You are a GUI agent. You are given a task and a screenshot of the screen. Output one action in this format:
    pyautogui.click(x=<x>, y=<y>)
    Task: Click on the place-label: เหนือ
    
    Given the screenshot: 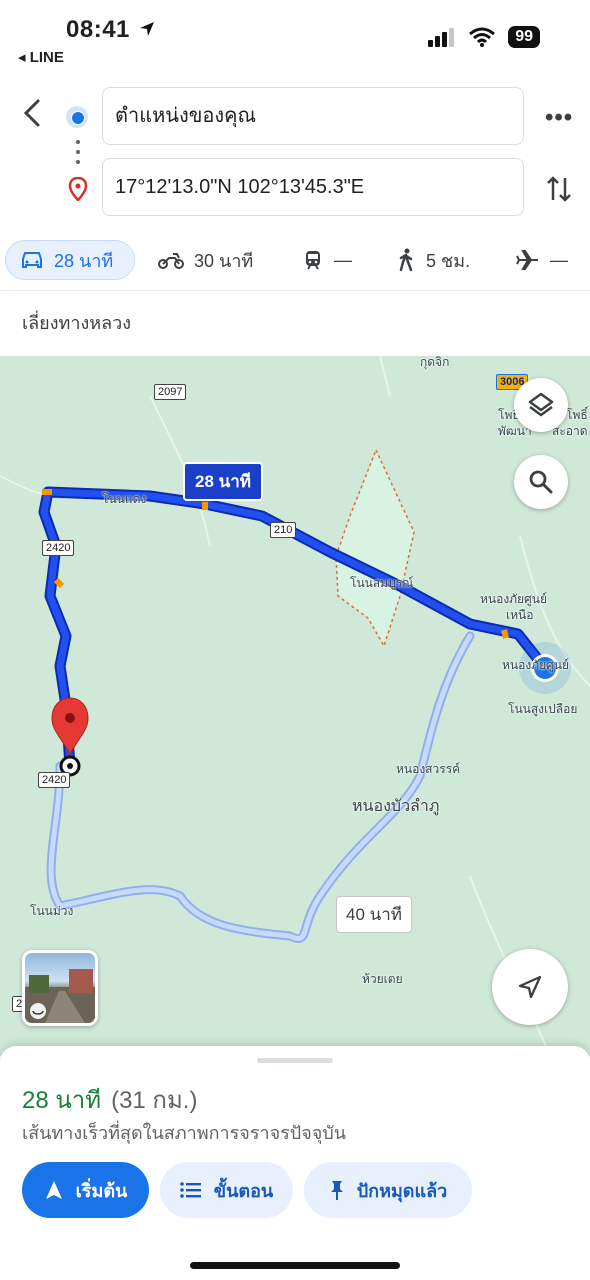 What is the action you would take?
    pyautogui.click(x=520, y=615)
    